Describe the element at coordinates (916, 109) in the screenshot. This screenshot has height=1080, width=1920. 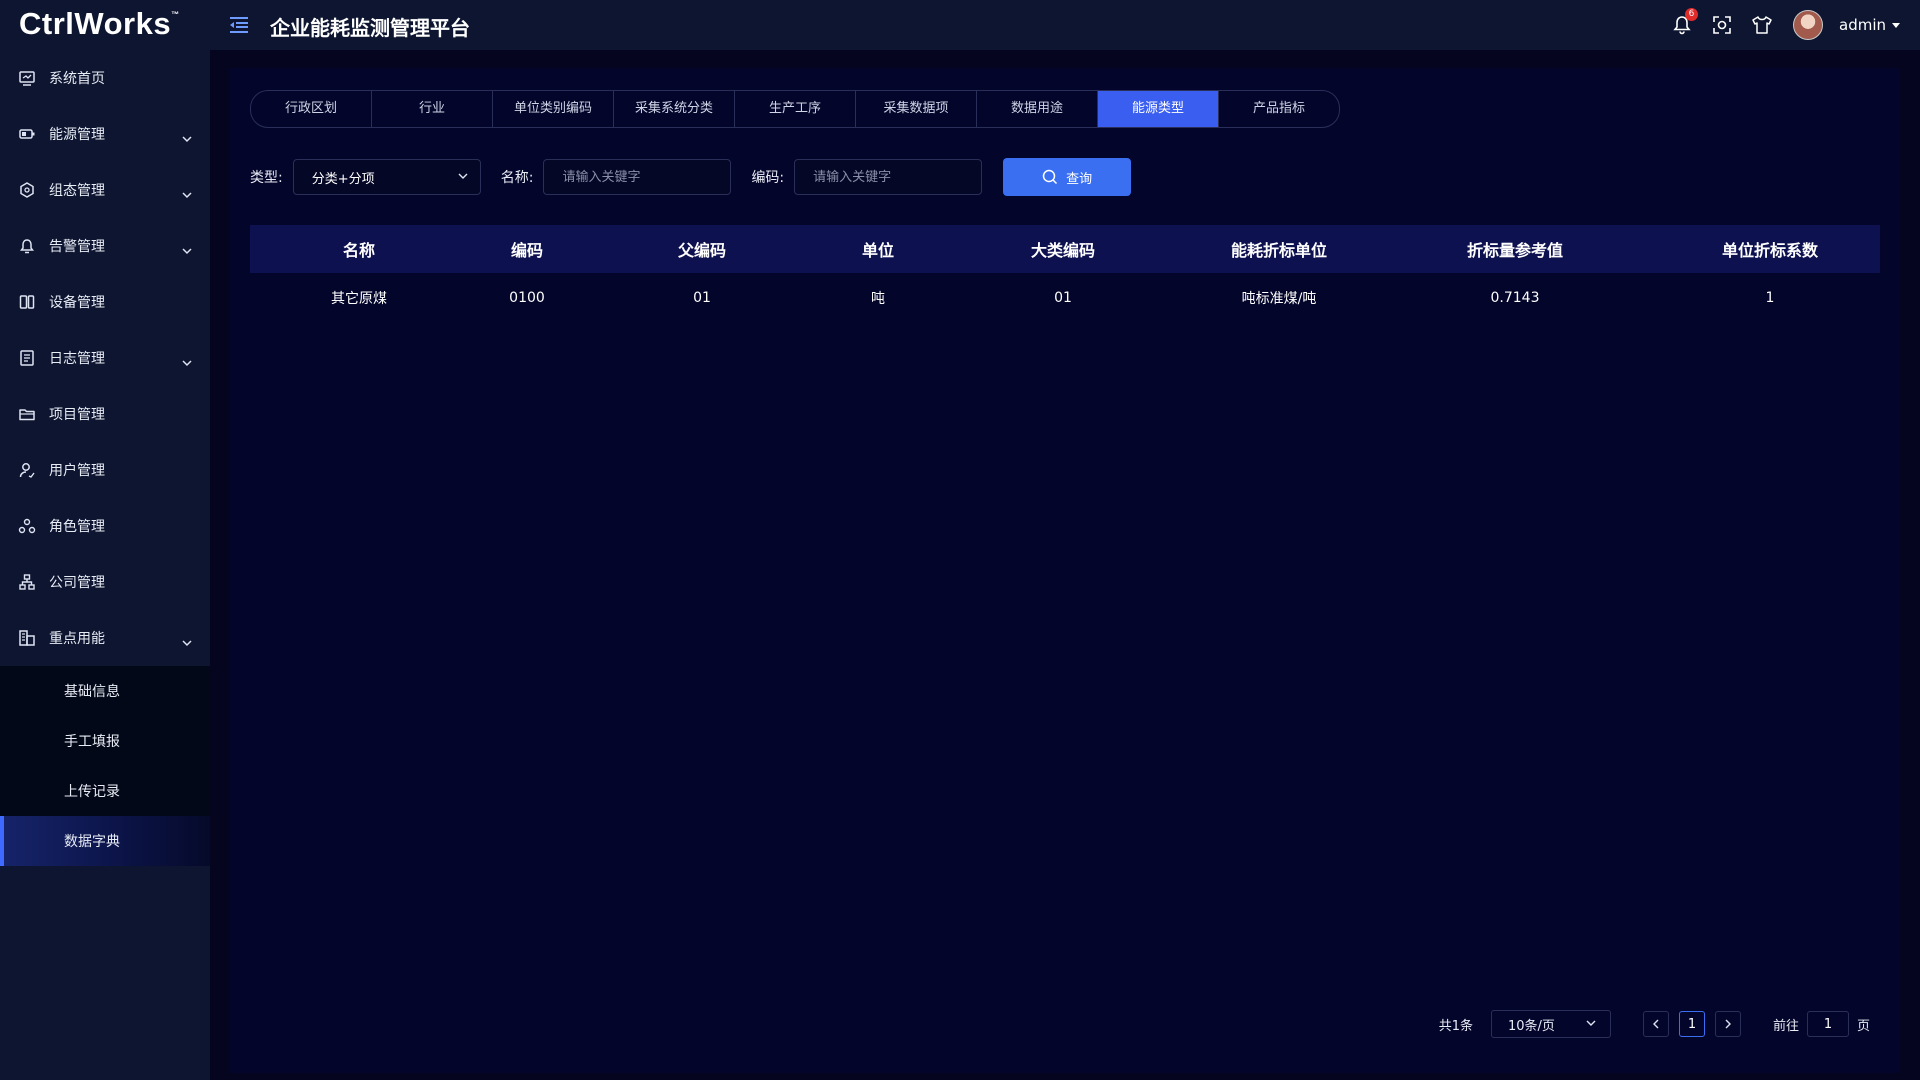
I see `tab-collection-item: 采集数据项` at that location.